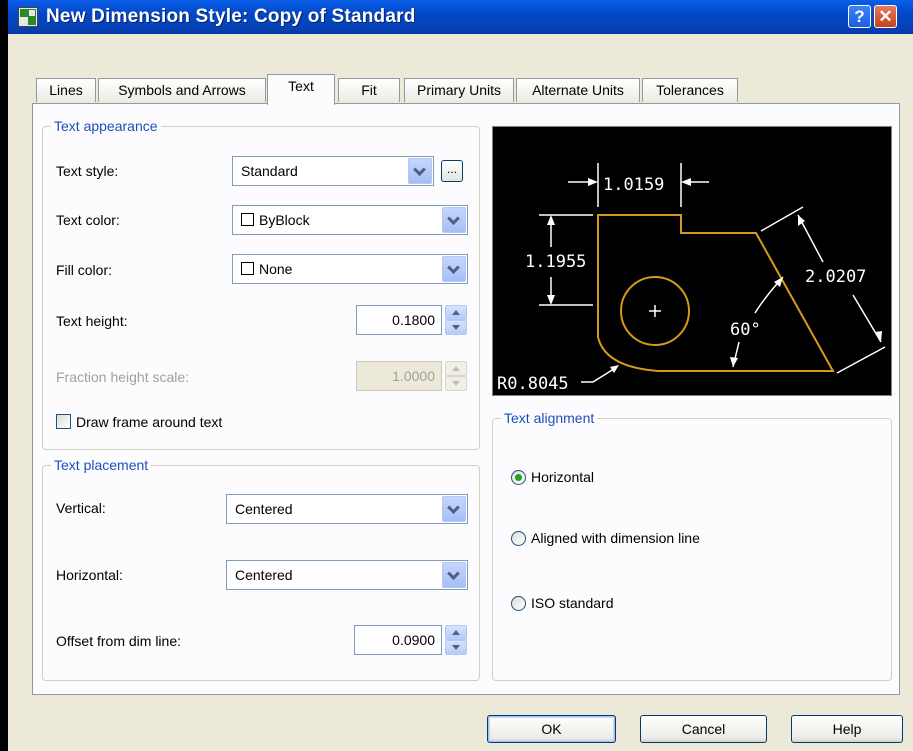  Describe the element at coordinates (533, 384) in the screenshot. I see `radius-text: R0.8045` at that location.